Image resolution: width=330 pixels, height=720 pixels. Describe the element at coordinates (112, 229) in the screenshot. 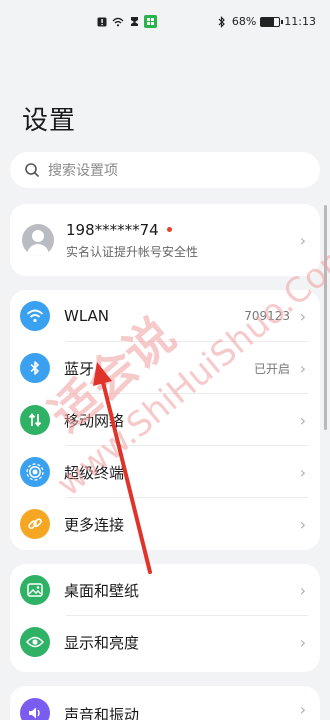

I see `account-name: 198******74` at that location.